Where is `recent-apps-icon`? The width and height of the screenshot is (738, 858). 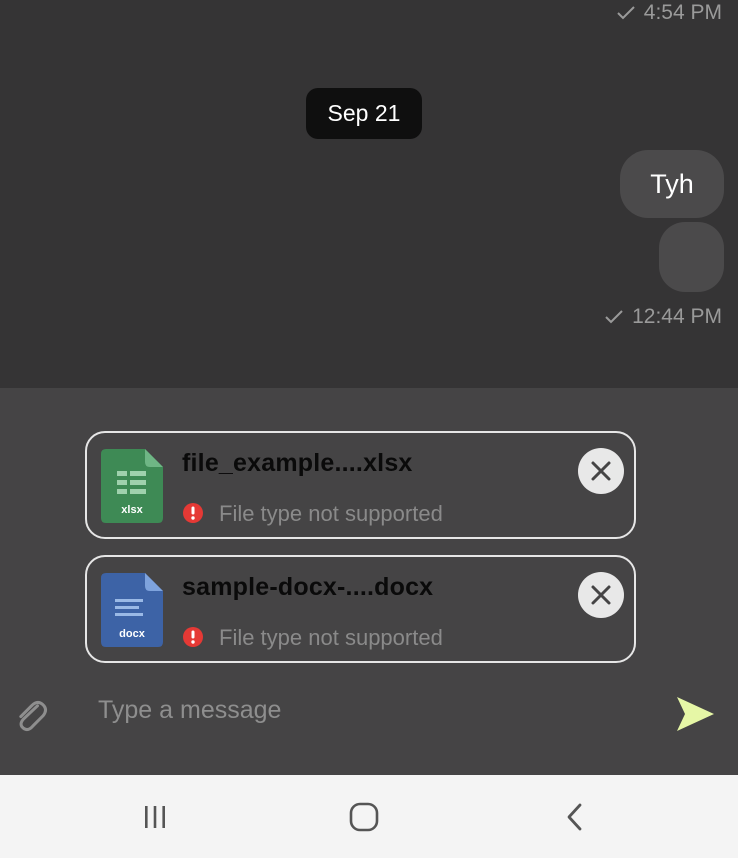 recent-apps-icon is located at coordinates (155, 817).